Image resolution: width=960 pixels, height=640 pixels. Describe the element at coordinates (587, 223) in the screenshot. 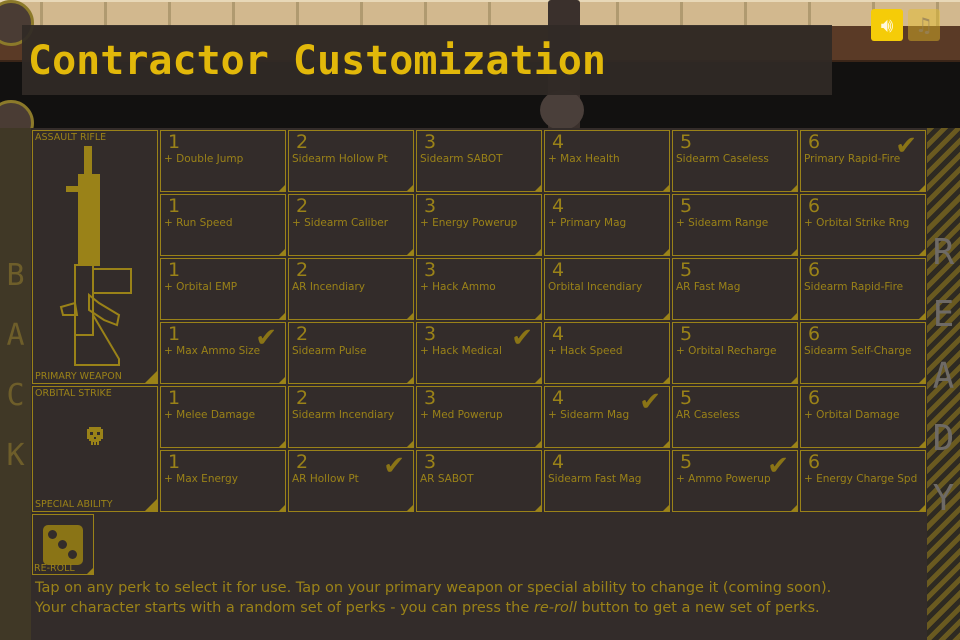

I see `perk-label: + Primary Mag` at that location.